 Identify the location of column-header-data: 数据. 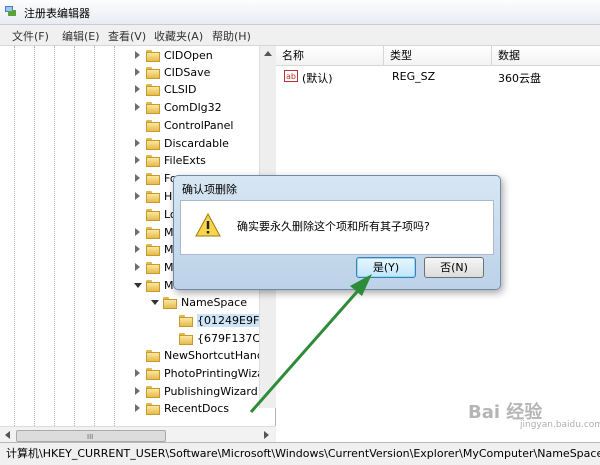
(546, 56).